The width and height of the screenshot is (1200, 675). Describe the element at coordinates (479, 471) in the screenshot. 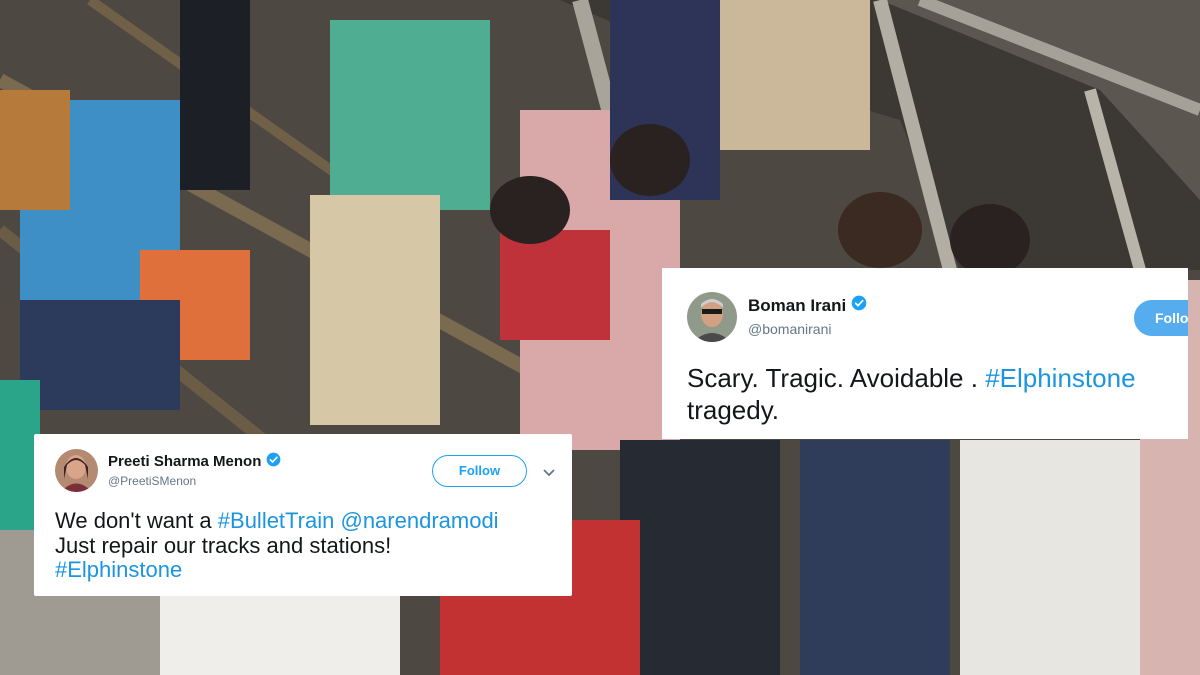

I see `follow-button: Follow` at that location.